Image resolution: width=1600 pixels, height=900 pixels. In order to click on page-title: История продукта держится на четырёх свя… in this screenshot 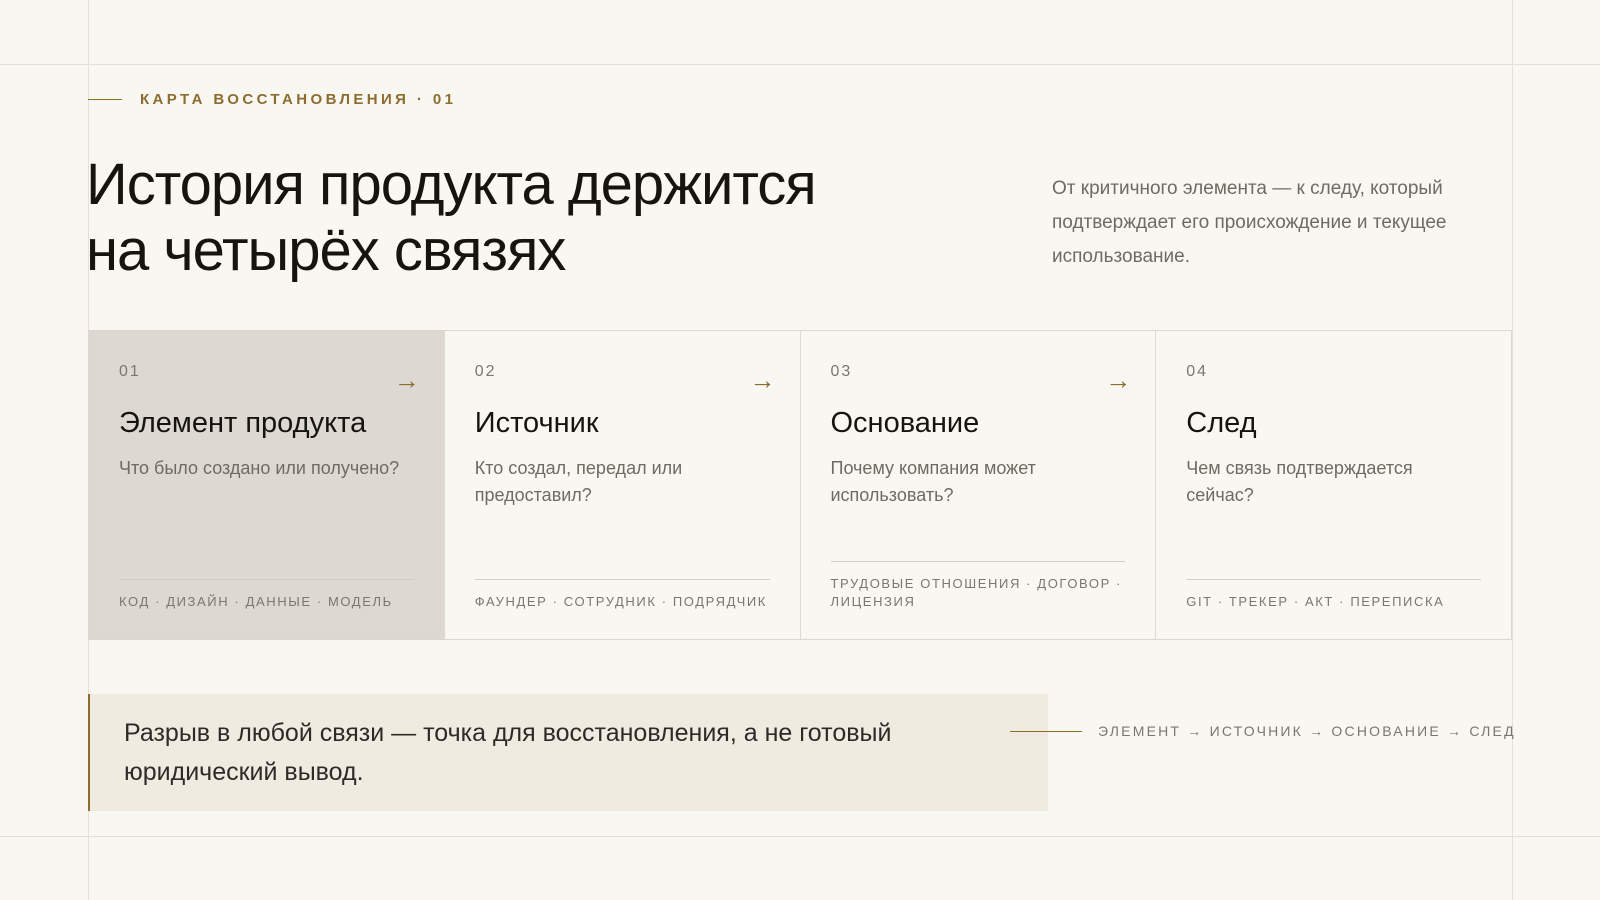, I will do `click(536, 218)`.